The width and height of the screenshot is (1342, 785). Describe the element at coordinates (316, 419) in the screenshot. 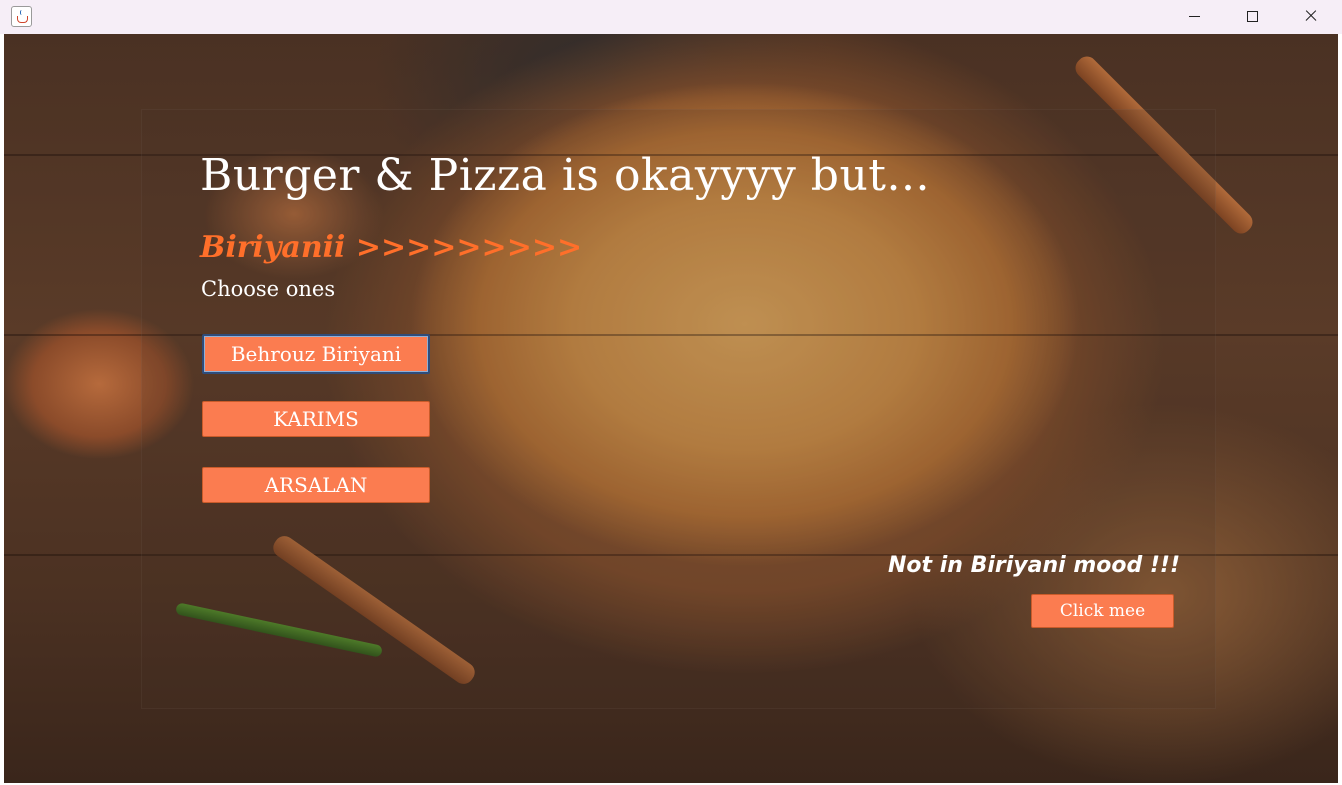

I see `karims-button: KARIMS` at that location.